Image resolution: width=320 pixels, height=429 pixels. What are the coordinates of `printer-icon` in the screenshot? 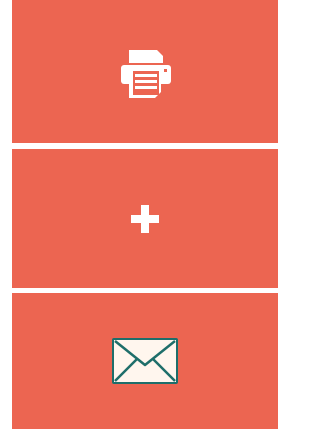 It's located at (145, 72).